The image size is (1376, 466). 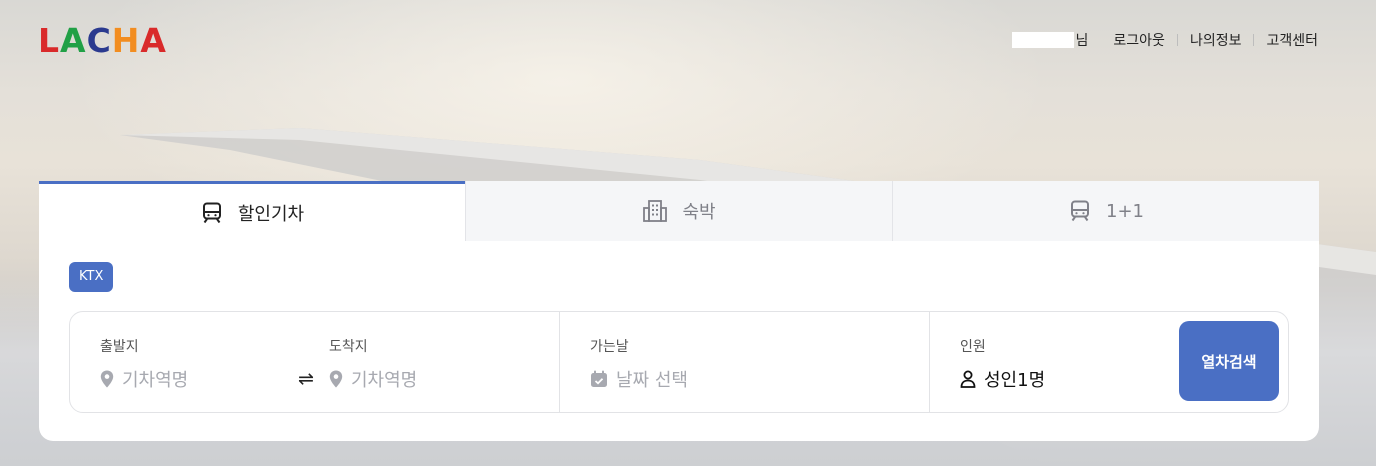 What do you see at coordinates (306, 379) in the screenshot?
I see `swap-arrows-icon: ⇌` at bounding box center [306, 379].